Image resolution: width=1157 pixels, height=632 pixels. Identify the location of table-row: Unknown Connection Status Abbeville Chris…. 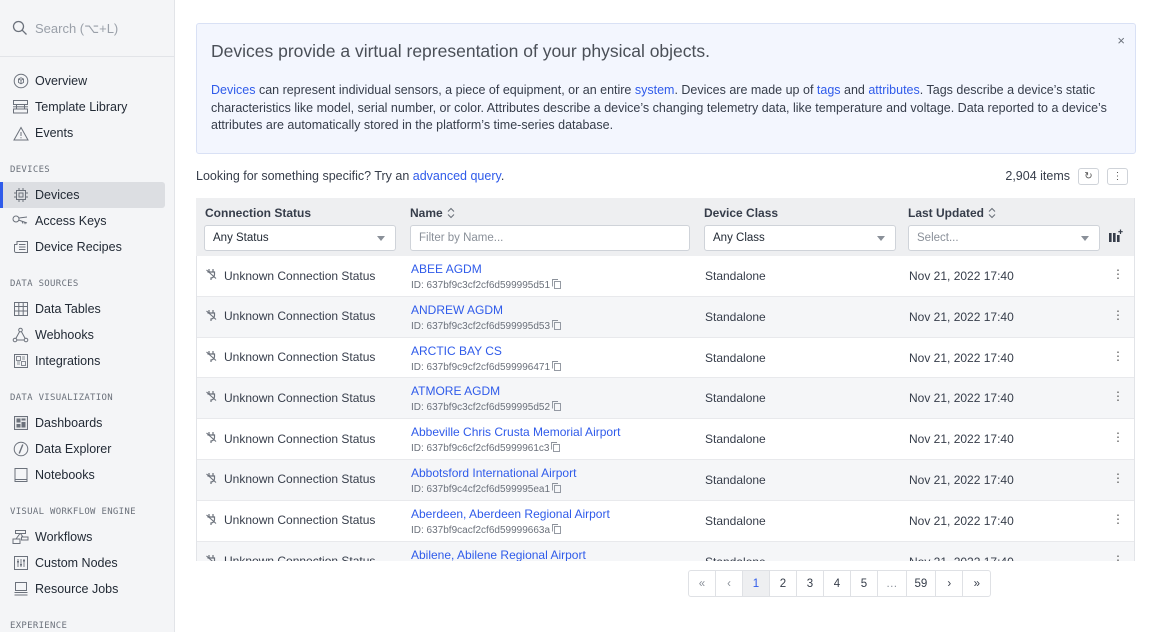
(665, 439).